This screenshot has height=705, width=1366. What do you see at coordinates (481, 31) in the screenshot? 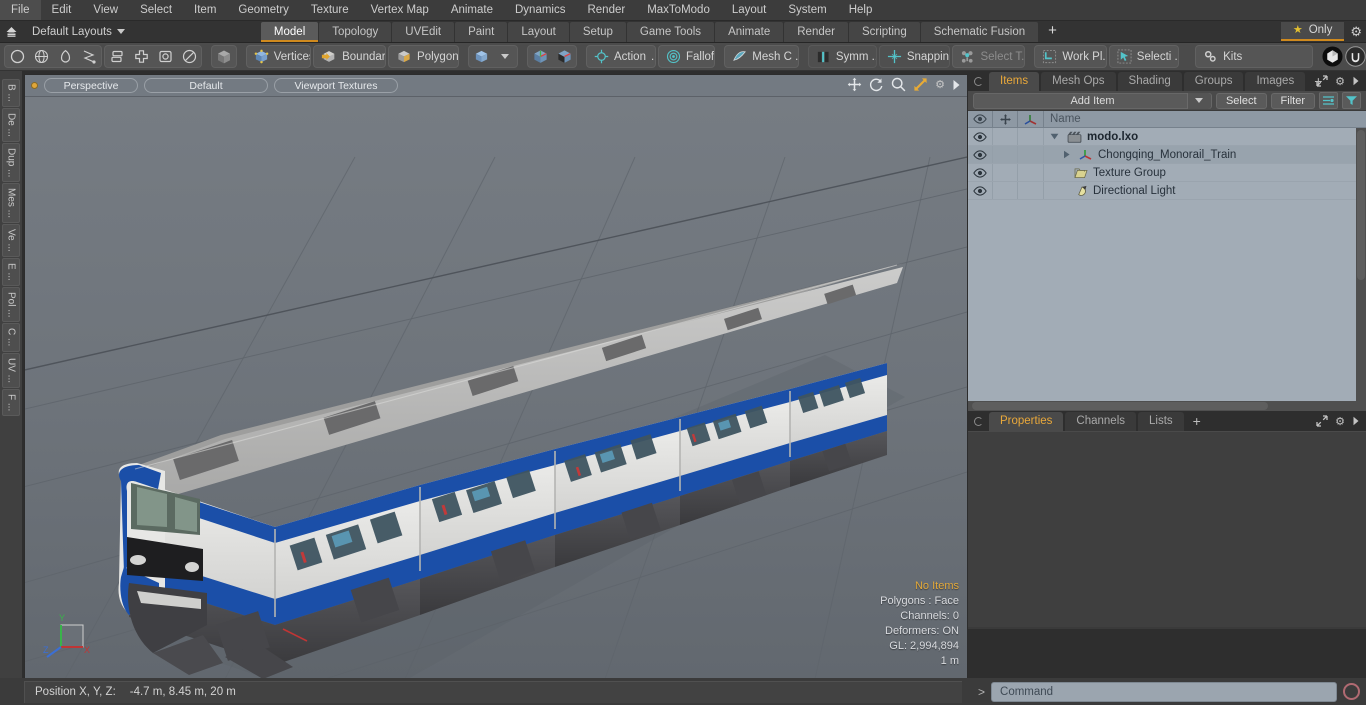
I see `layout-tab-paint: Paint` at bounding box center [481, 31].